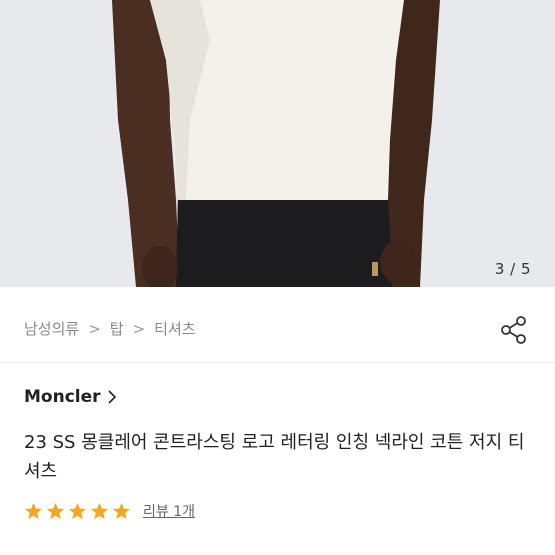 This screenshot has width=555, height=555. What do you see at coordinates (51, 328) in the screenshot?
I see `breadcrumb-item-category: 남성의류` at bounding box center [51, 328].